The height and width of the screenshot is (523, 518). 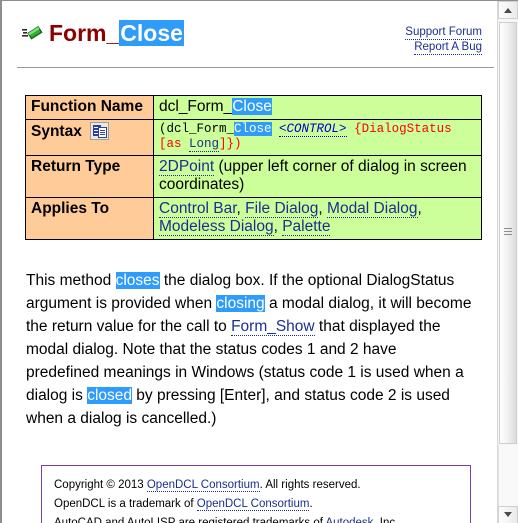 I want to click on page-title: Form_Close, so click(x=116, y=33).